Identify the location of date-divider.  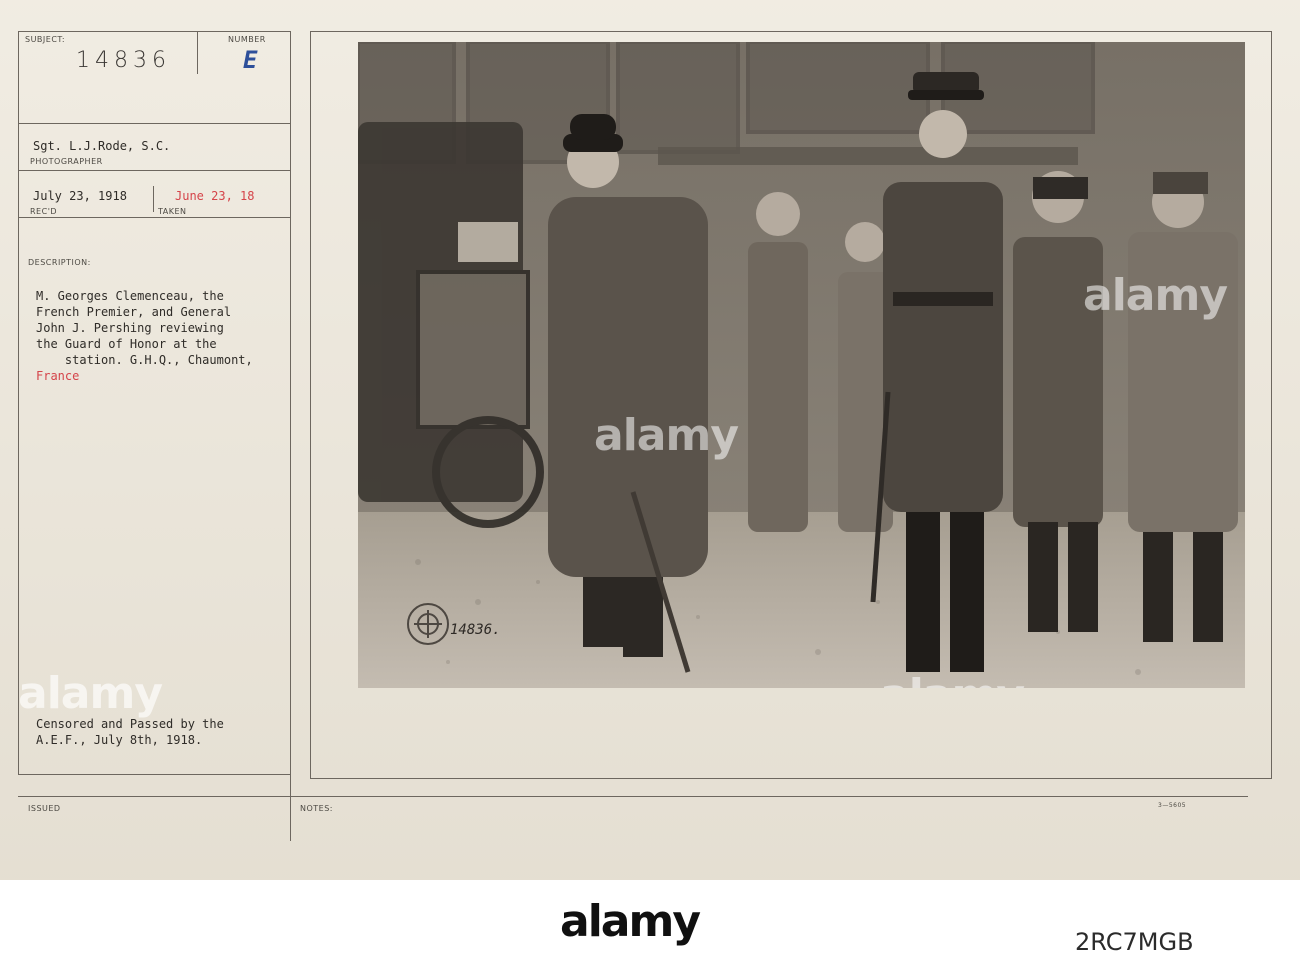
(153, 199).